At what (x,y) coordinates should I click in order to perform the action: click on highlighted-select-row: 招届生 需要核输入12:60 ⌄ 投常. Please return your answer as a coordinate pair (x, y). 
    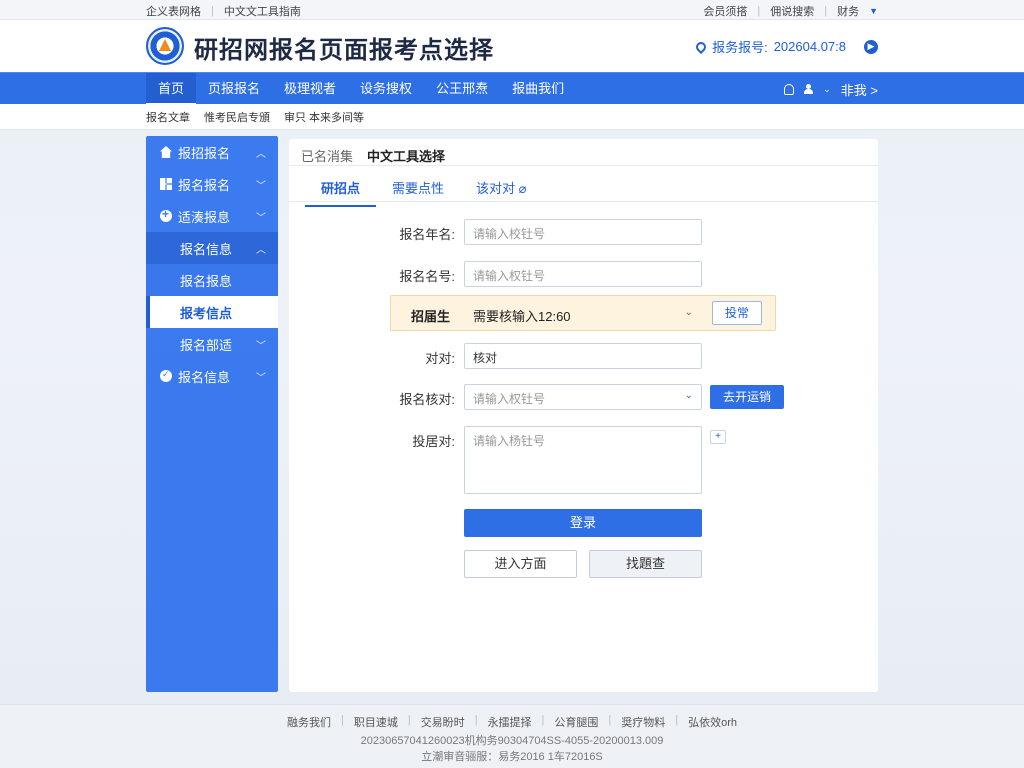
    Looking at the image, I should click on (583, 313).